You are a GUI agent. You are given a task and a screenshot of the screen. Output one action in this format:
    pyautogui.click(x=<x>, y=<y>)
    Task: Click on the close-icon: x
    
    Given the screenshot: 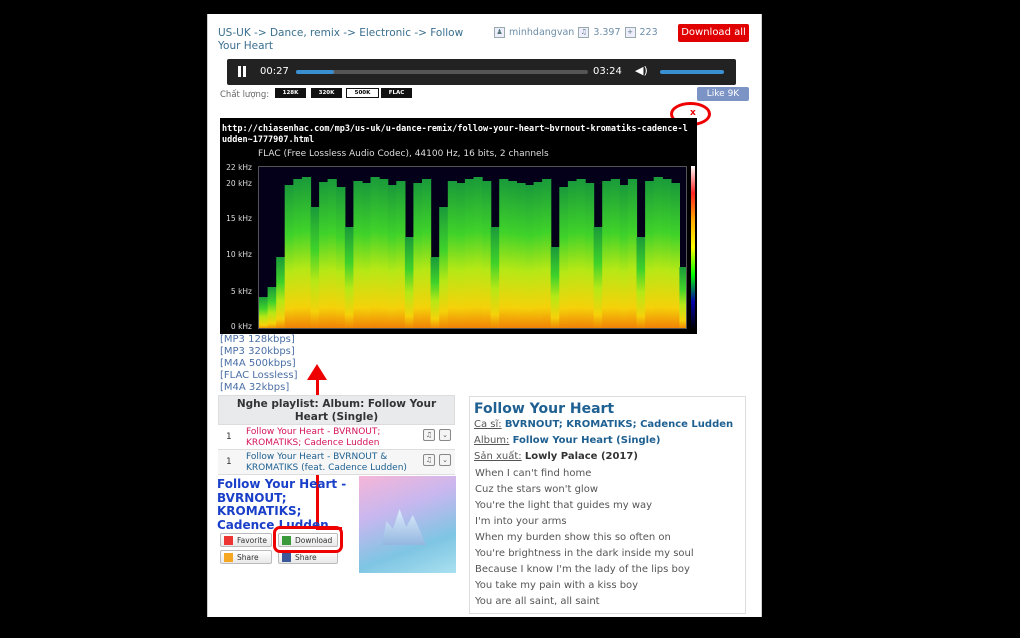 What is the action you would take?
    pyautogui.click(x=693, y=113)
    